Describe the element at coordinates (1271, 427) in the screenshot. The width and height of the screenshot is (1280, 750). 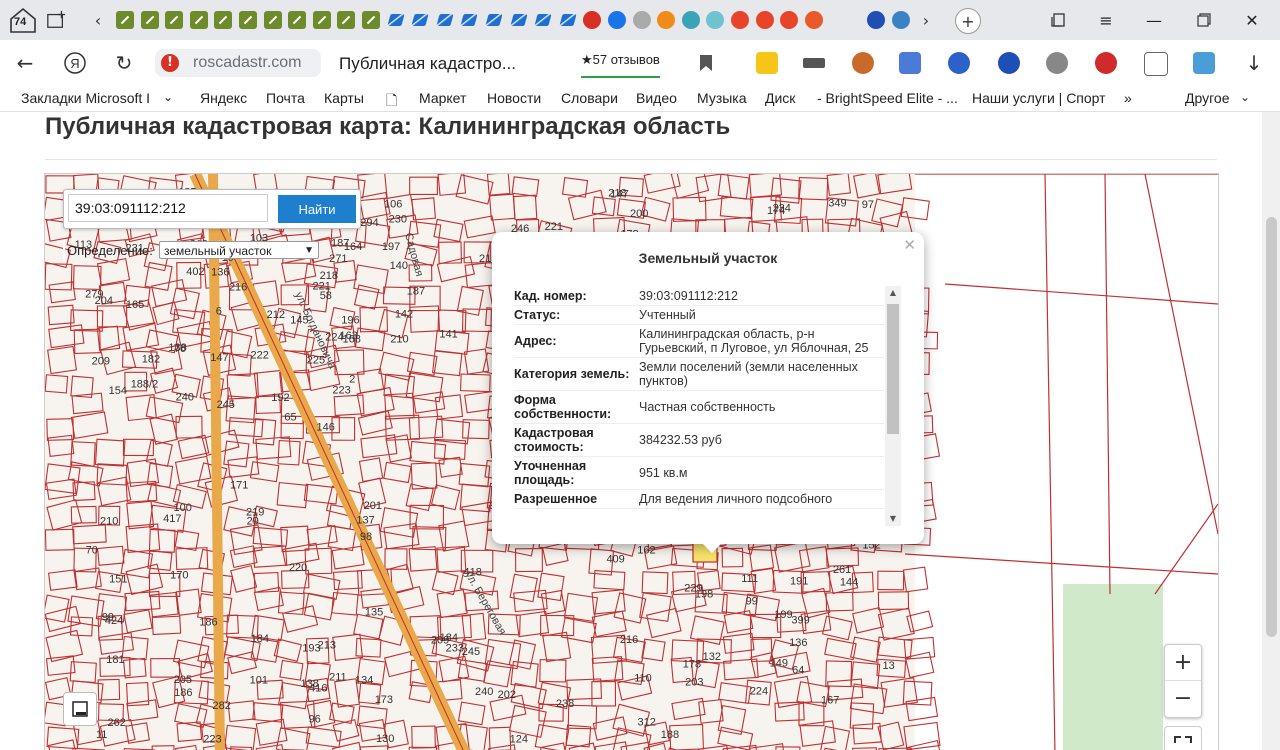
I see `page-scroll-thumb` at that location.